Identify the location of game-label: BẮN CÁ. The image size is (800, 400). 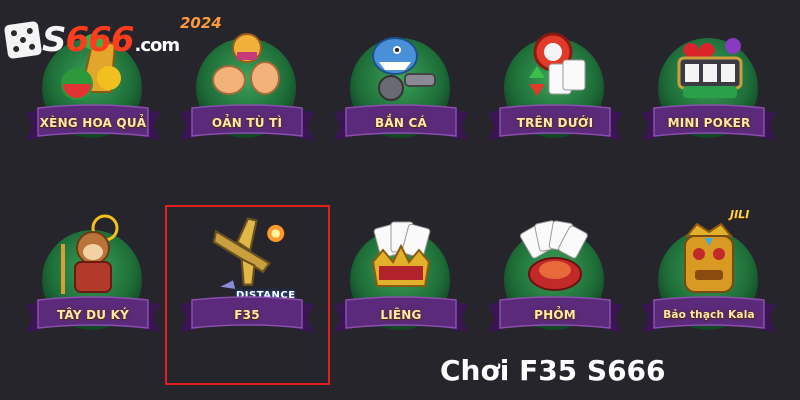
(401, 123).